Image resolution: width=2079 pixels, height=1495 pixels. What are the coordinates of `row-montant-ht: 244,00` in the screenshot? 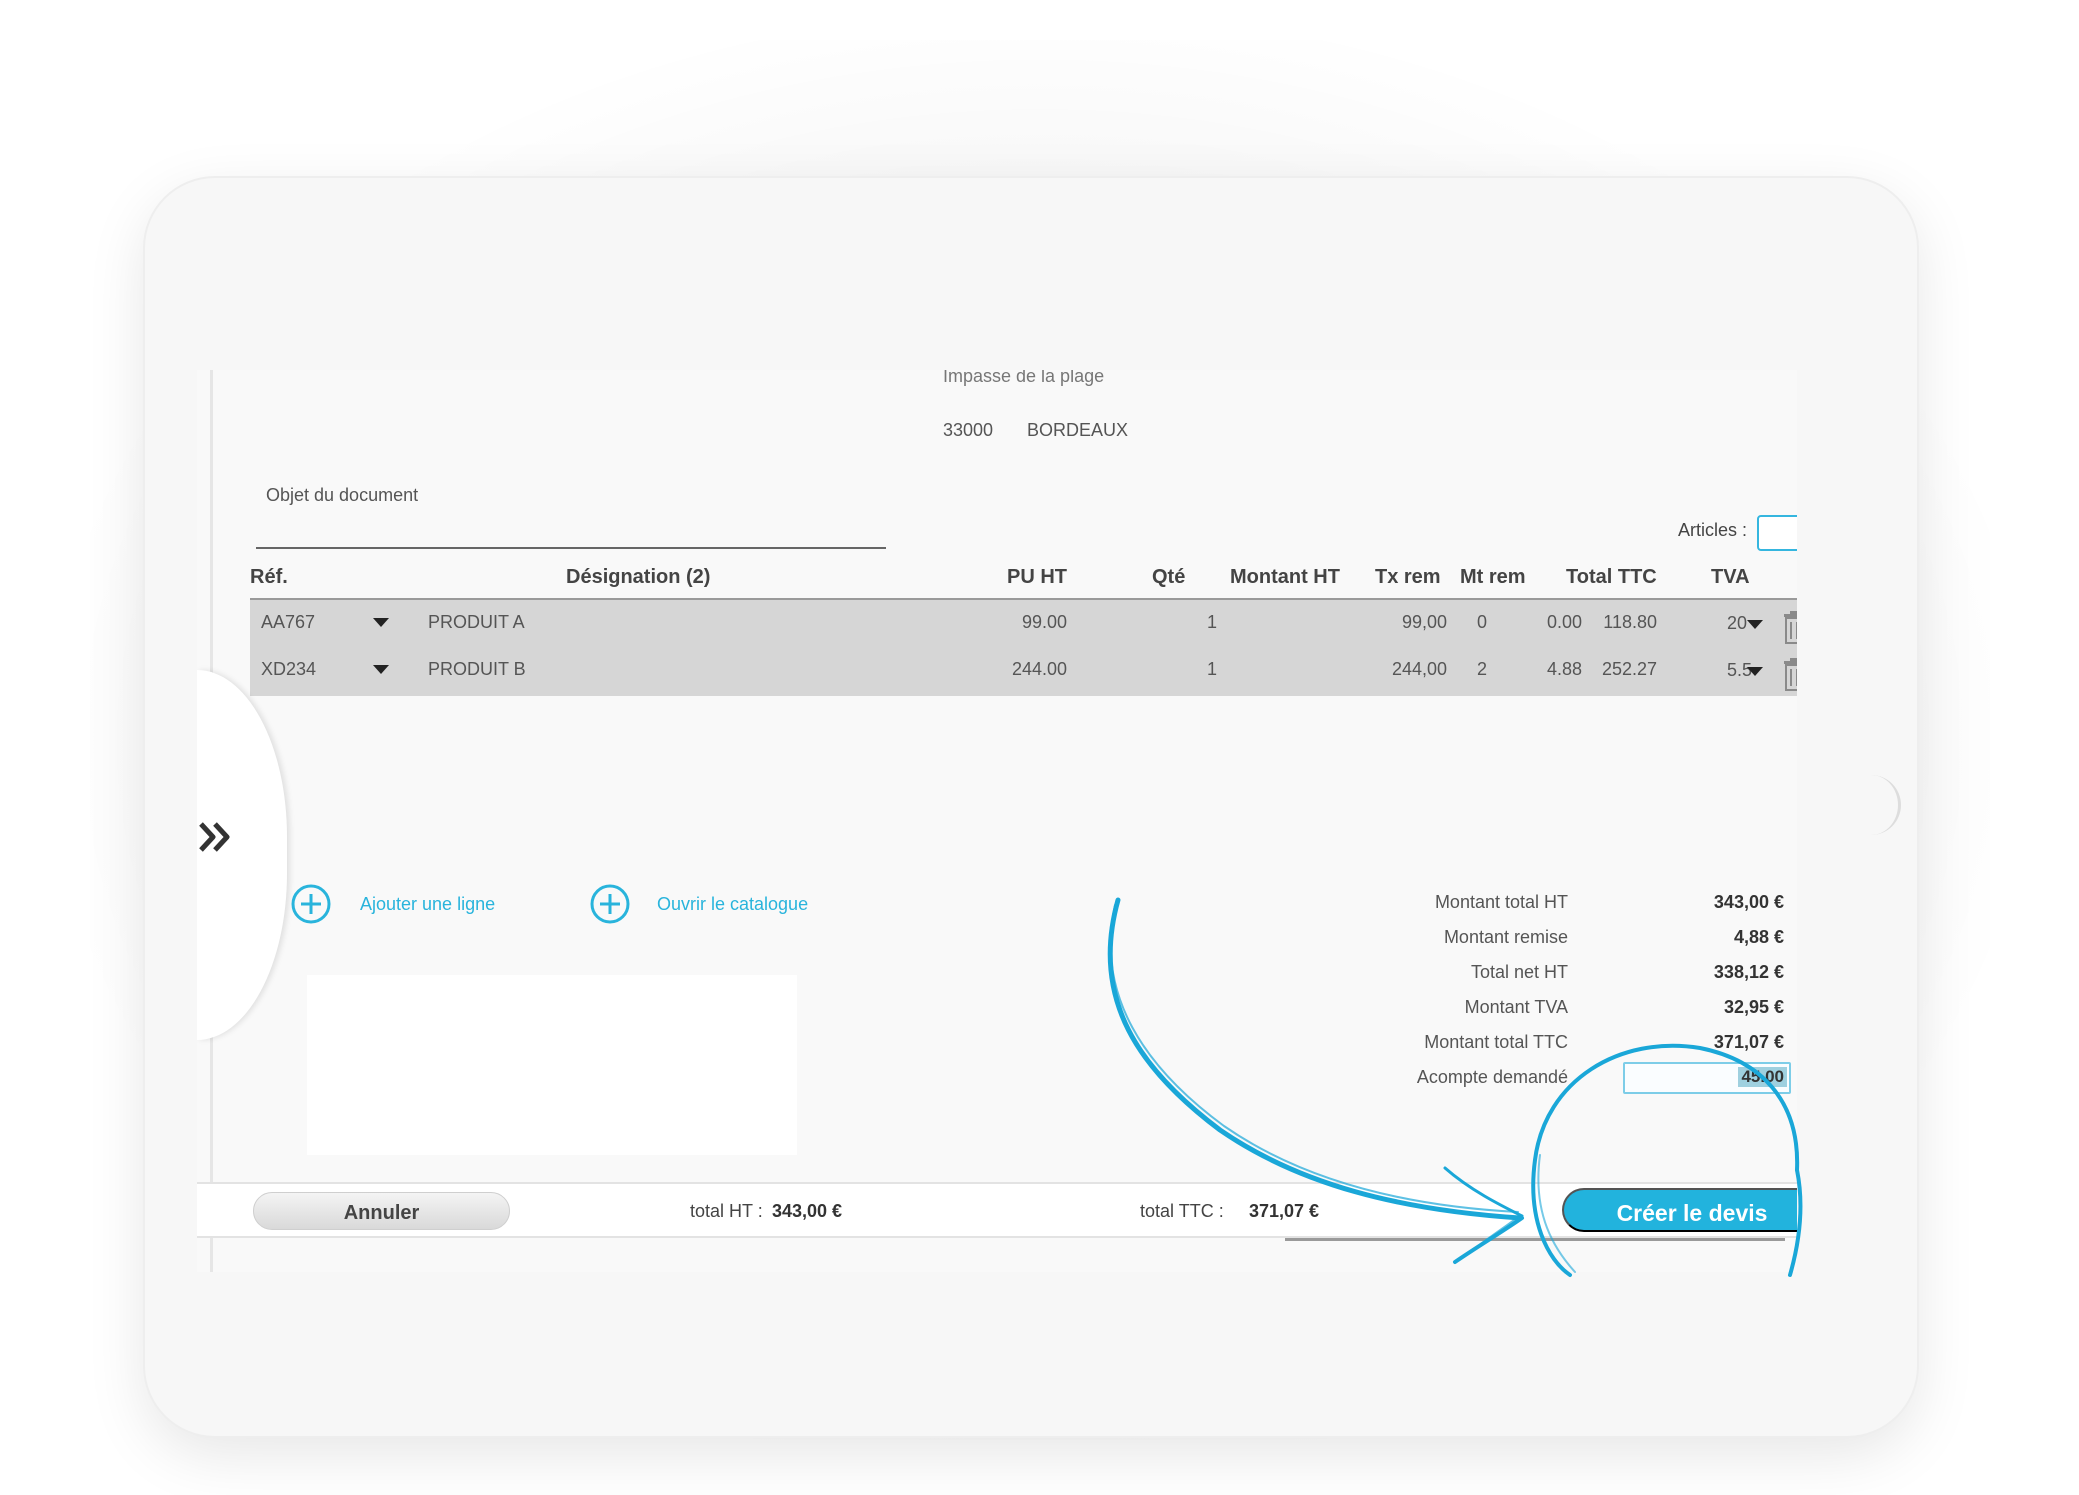 It's located at (1419, 669).